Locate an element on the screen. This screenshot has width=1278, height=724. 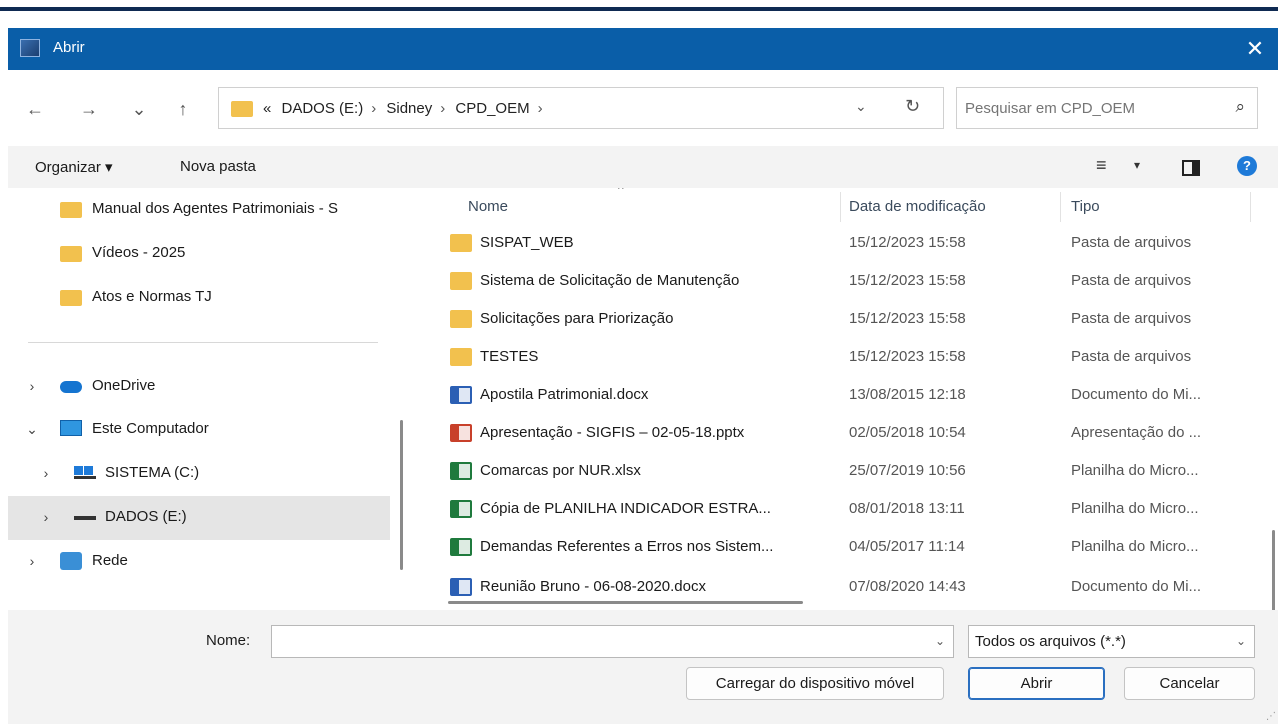
breadcrumb-cpd-oem: CPD_OEM is located at coordinates (492, 108).